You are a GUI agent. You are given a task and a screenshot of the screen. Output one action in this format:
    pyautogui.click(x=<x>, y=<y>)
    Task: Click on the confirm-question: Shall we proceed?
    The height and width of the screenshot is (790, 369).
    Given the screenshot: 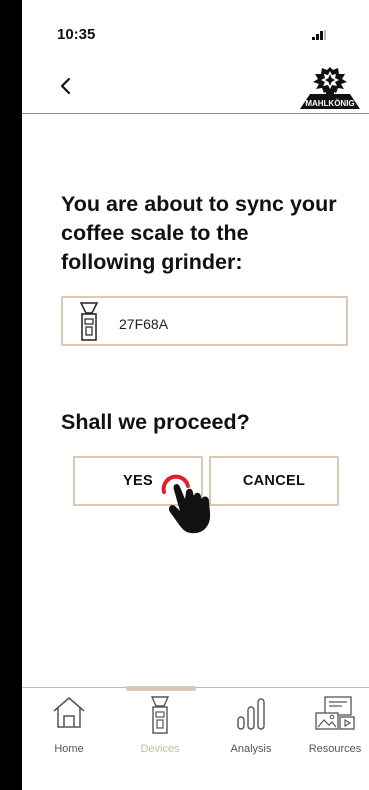 What is the action you would take?
    pyautogui.click(x=155, y=422)
    